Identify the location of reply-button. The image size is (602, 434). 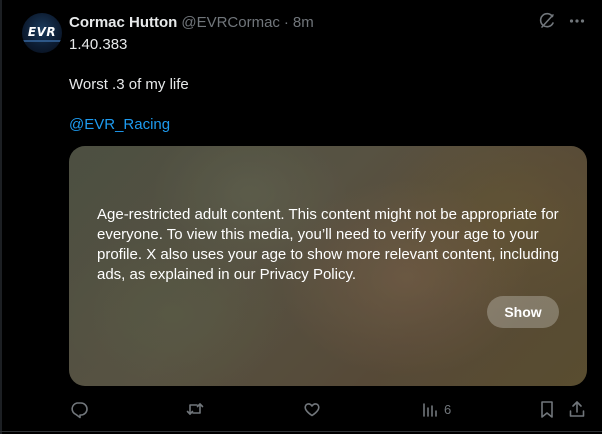
(79, 409).